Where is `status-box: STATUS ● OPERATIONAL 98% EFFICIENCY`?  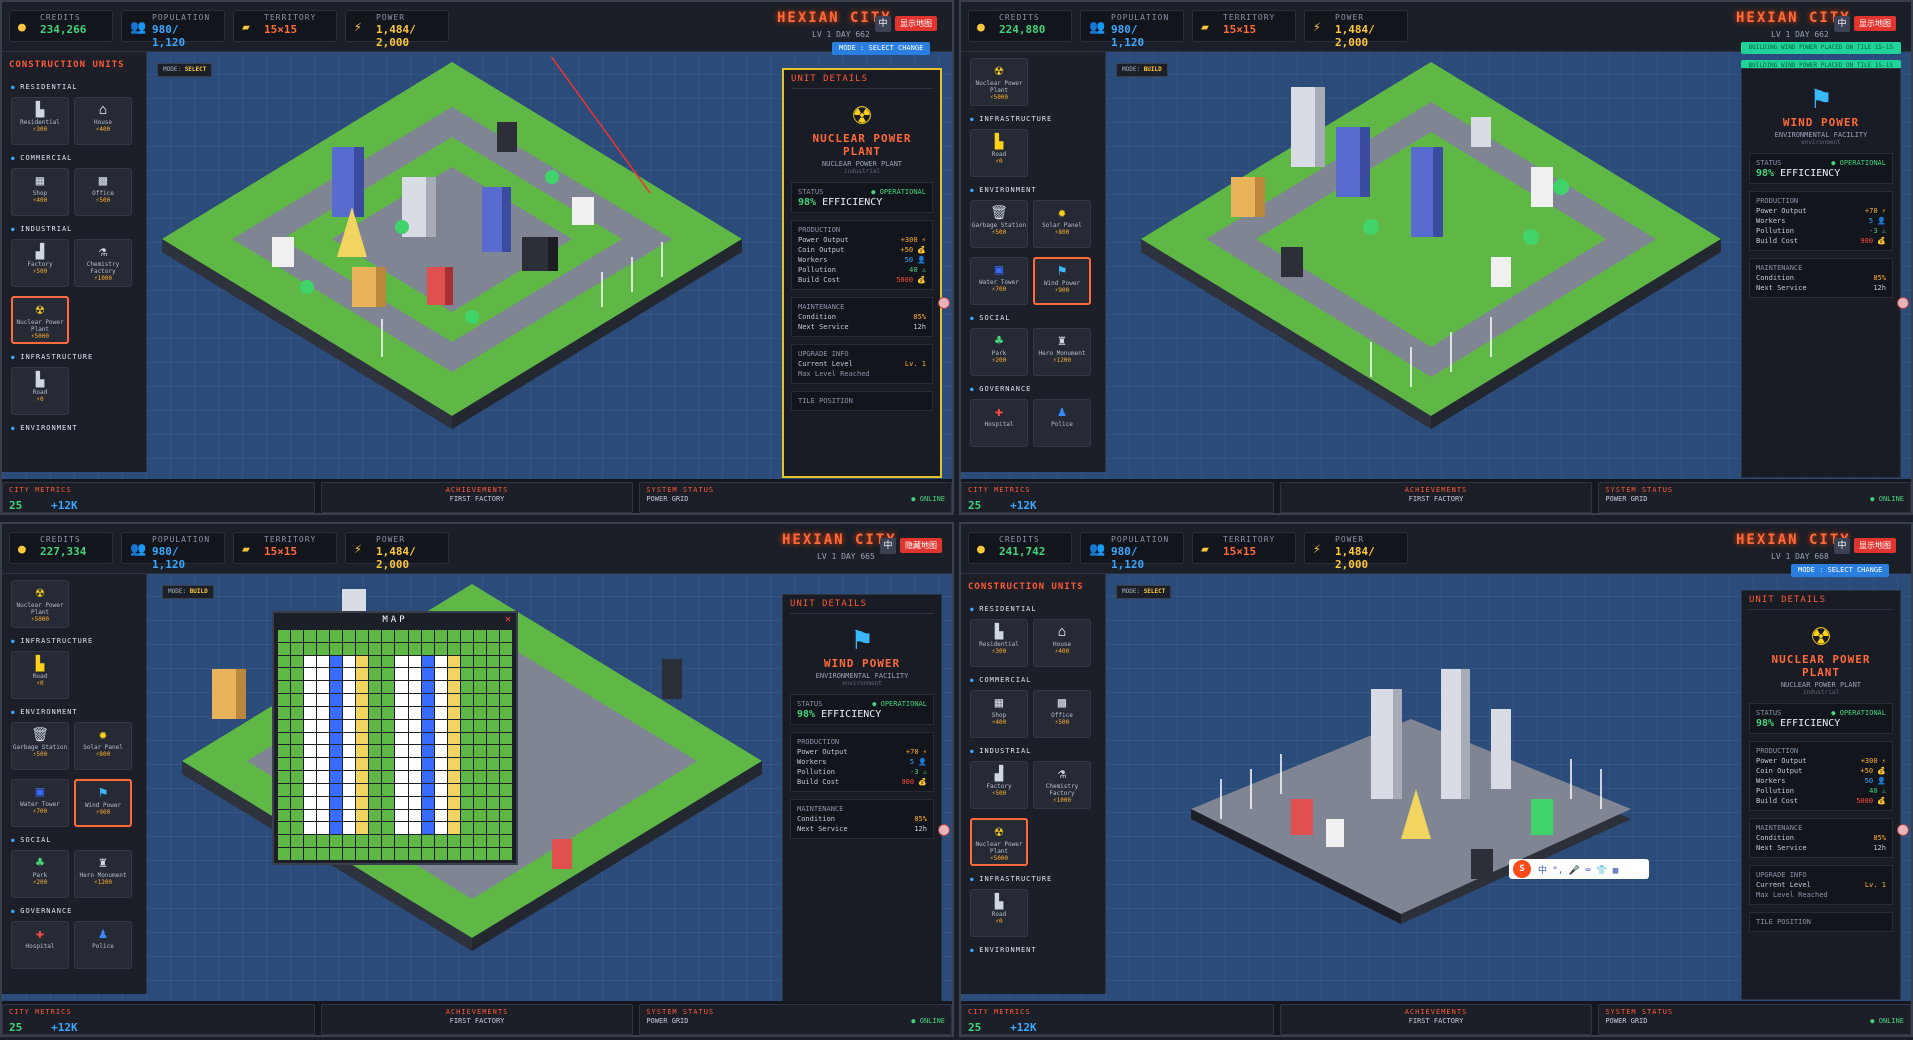
status-box: STATUS ● OPERATIONAL 98% EFFICIENCY is located at coordinates (1821, 718).